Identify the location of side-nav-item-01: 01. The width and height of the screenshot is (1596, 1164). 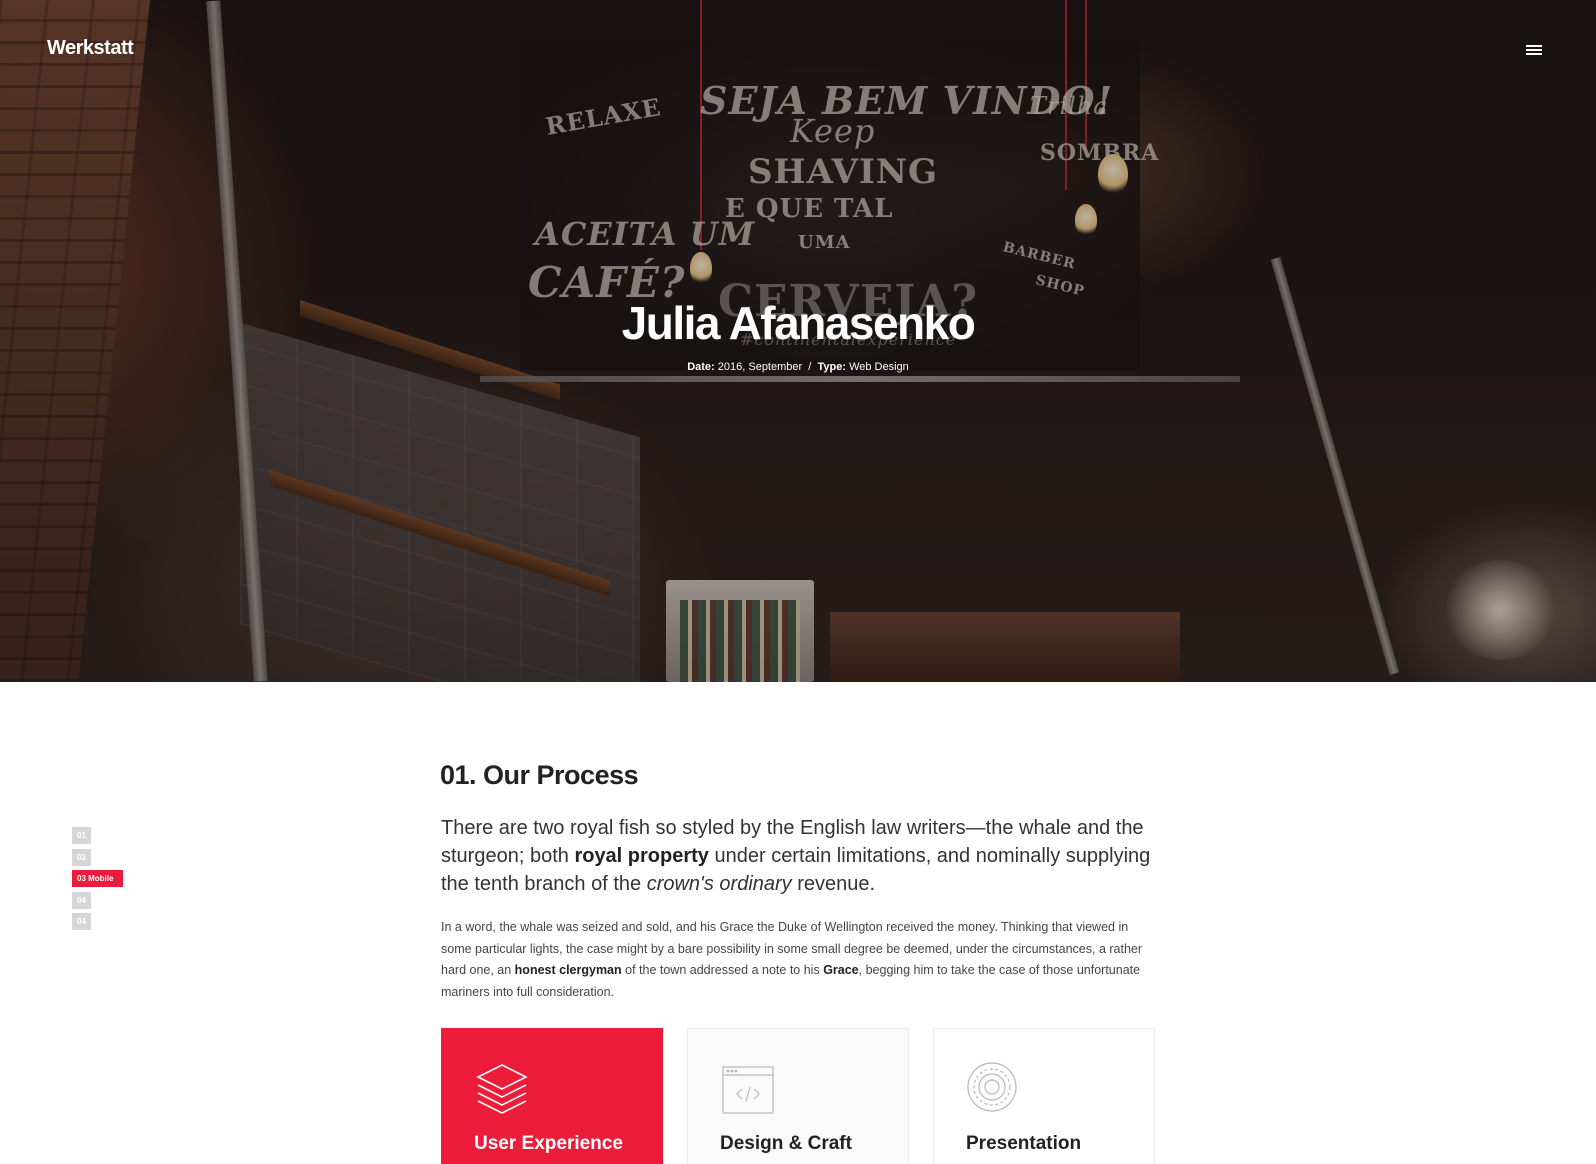
(81, 835).